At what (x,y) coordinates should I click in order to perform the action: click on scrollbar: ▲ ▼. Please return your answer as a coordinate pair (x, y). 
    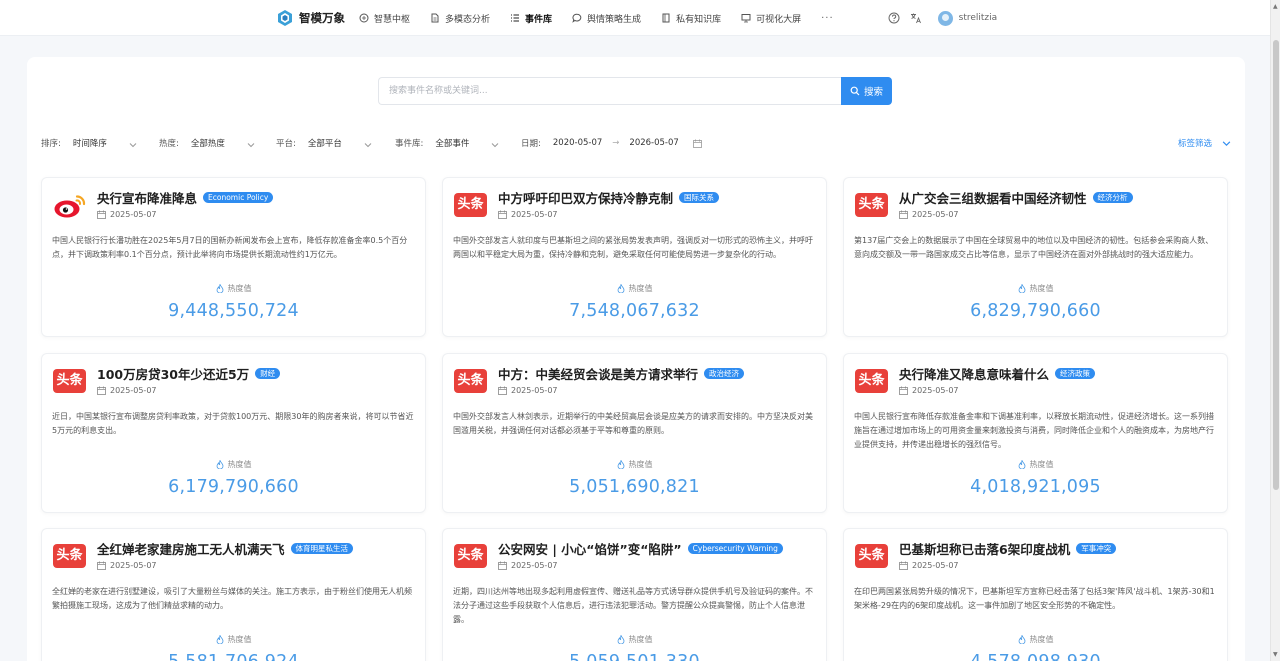
    Looking at the image, I should click on (1275, 330).